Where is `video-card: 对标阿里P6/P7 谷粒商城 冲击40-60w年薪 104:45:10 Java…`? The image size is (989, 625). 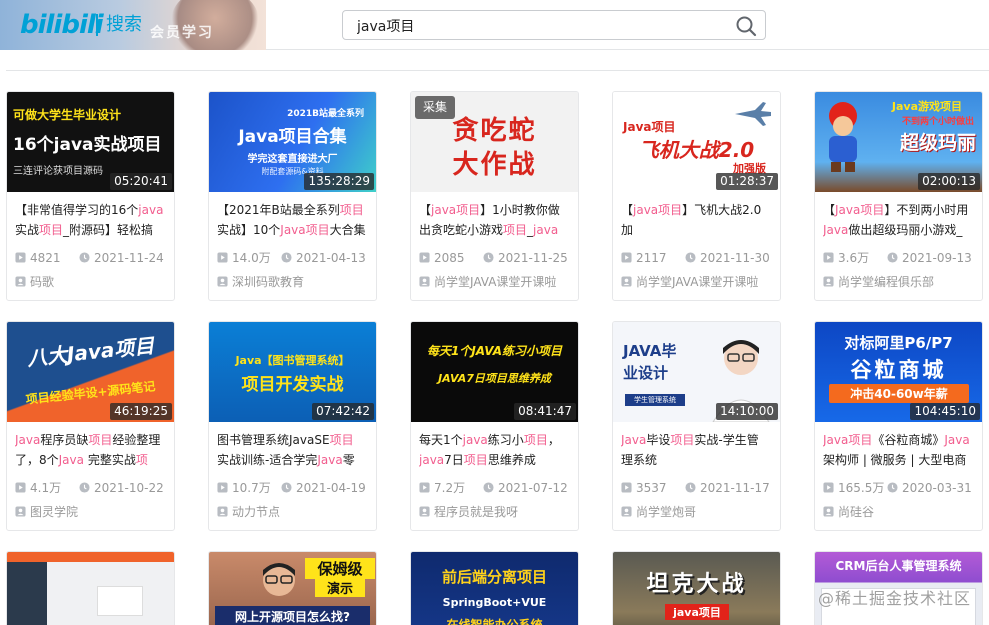
video-card: 对标阿里P6/P7 谷粒商城 冲击40-60w年薪 104:45:10 Java… is located at coordinates (898, 426).